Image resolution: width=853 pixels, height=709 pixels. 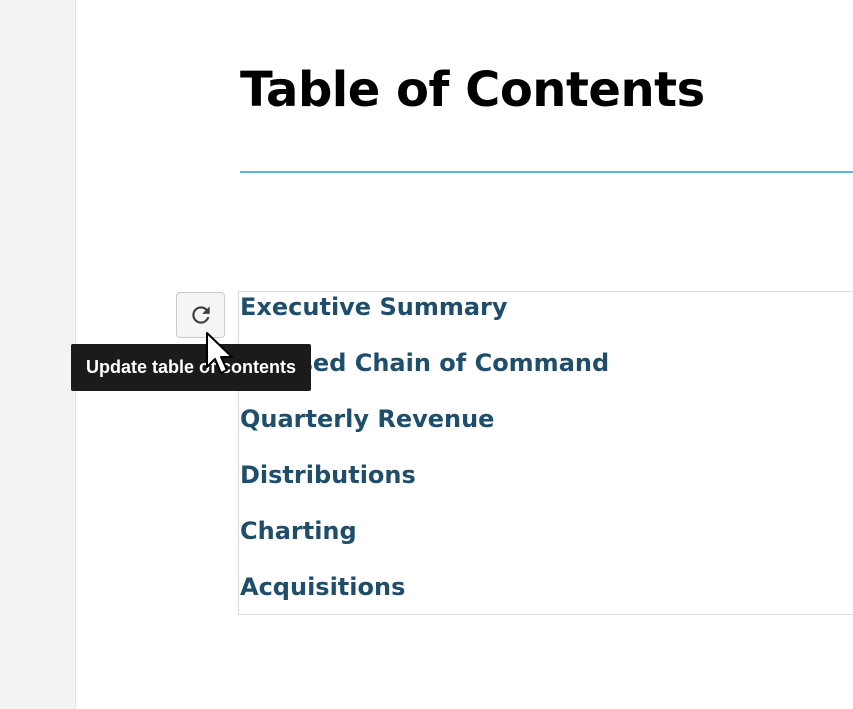 I want to click on title-underline, so click(x=546, y=172).